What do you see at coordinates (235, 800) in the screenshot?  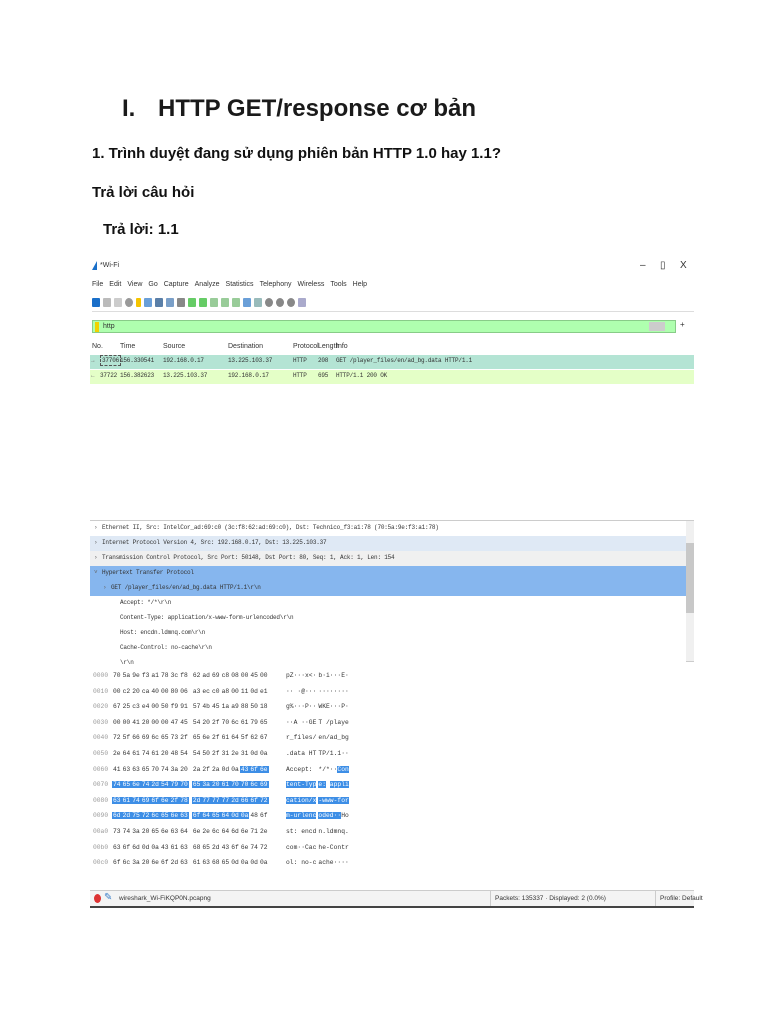 I see `hex-byte: 2d` at bounding box center [235, 800].